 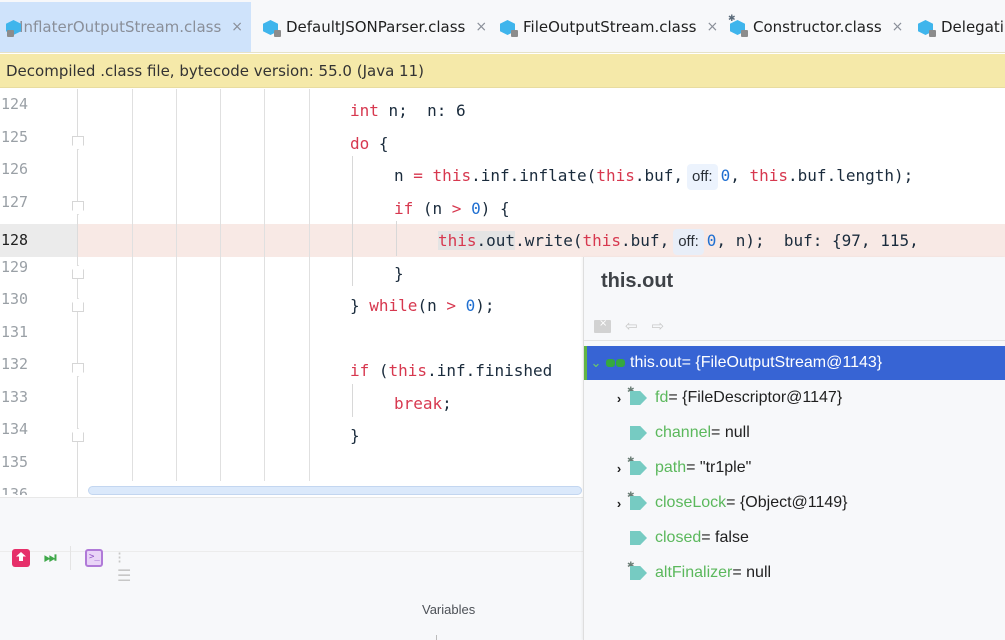 What do you see at coordinates (658, 326) in the screenshot?
I see `forward-arrow-icon: ⇨` at bounding box center [658, 326].